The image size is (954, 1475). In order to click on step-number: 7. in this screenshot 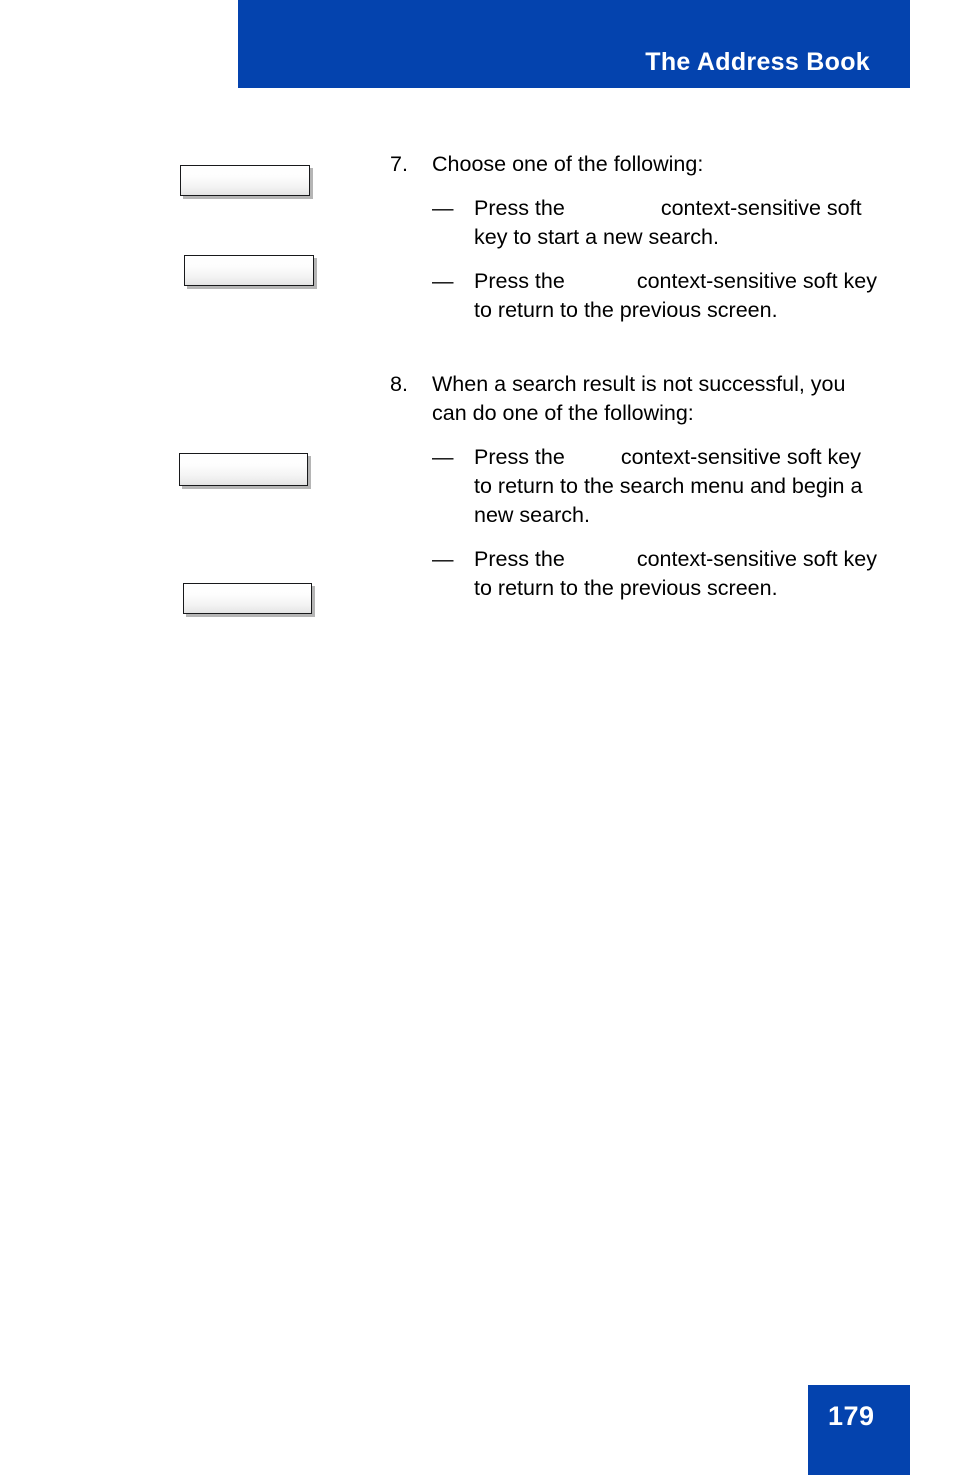, I will do `click(399, 164)`.